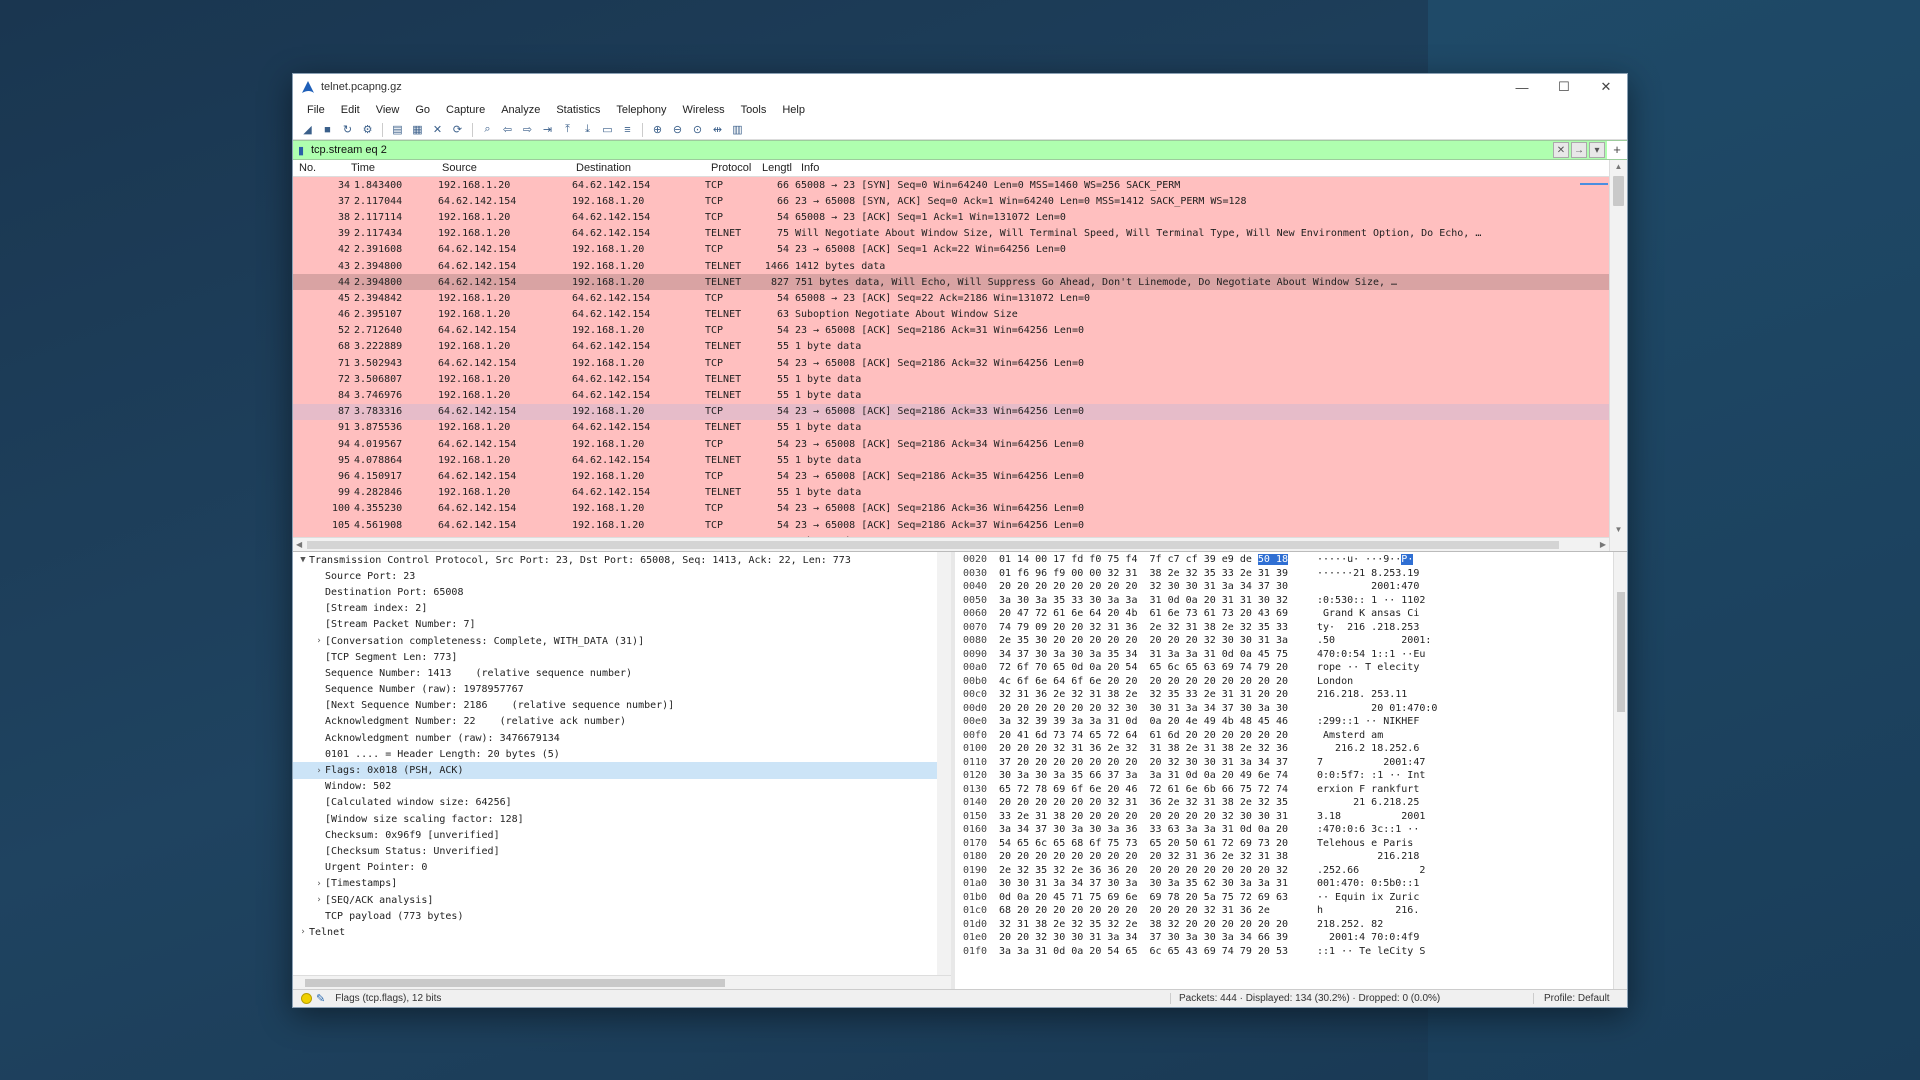  Describe the element at coordinates (301, 150) in the screenshot. I see `filter-bookmark-icon: ▮` at that location.